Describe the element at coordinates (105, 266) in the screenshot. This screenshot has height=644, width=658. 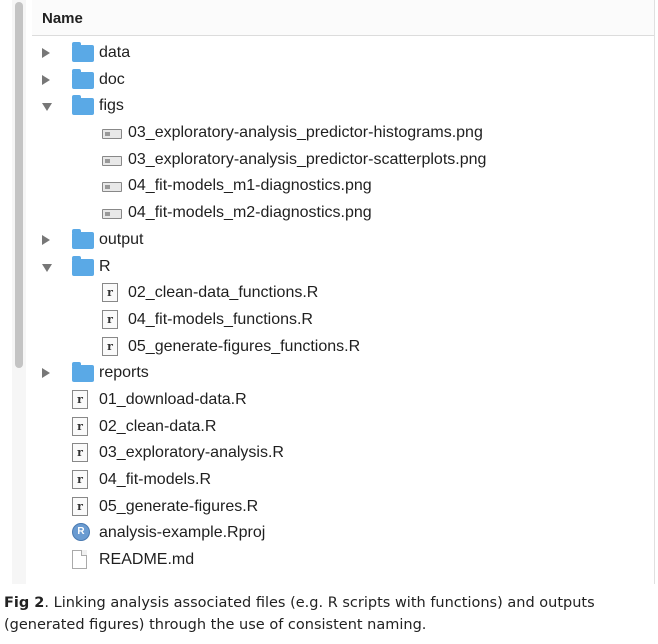
I see `item-label: R` at that location.